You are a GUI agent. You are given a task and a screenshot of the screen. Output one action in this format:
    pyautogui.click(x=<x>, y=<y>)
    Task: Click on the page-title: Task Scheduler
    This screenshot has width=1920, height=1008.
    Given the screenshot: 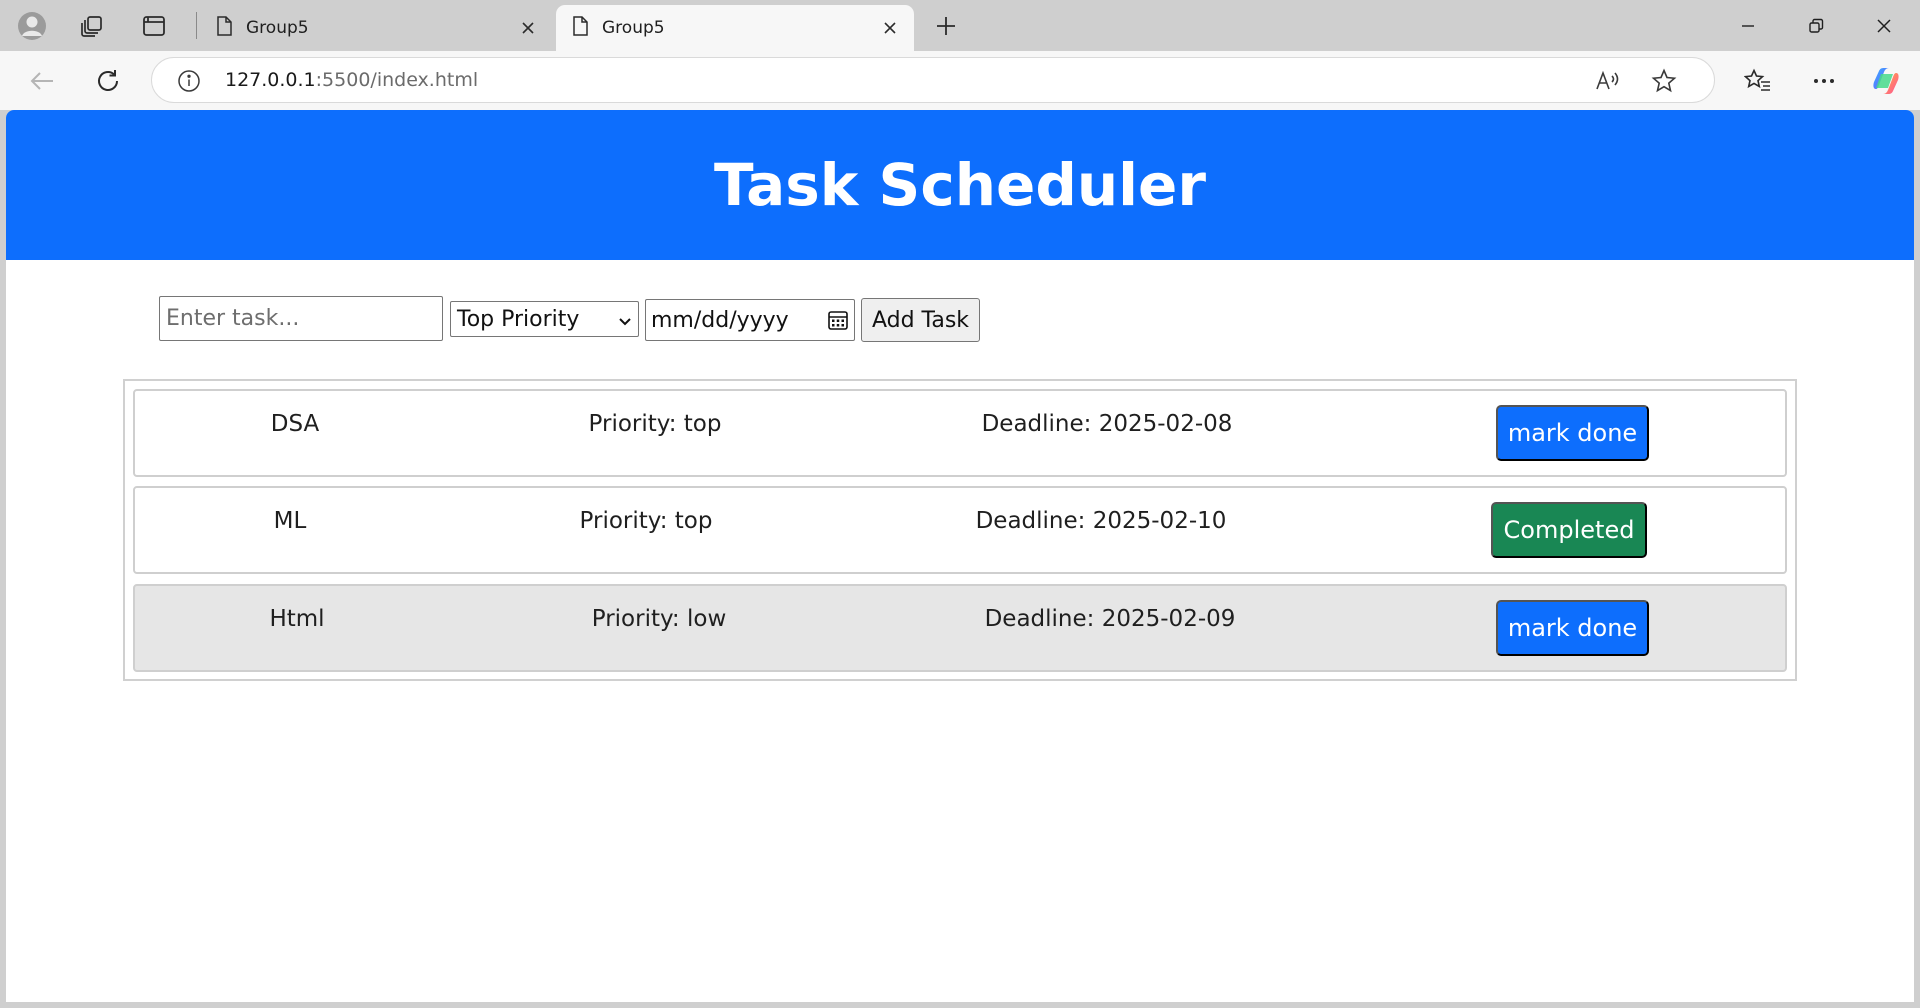 What is the action you would take?
    pyautogui.click(x=960, y=185)
    